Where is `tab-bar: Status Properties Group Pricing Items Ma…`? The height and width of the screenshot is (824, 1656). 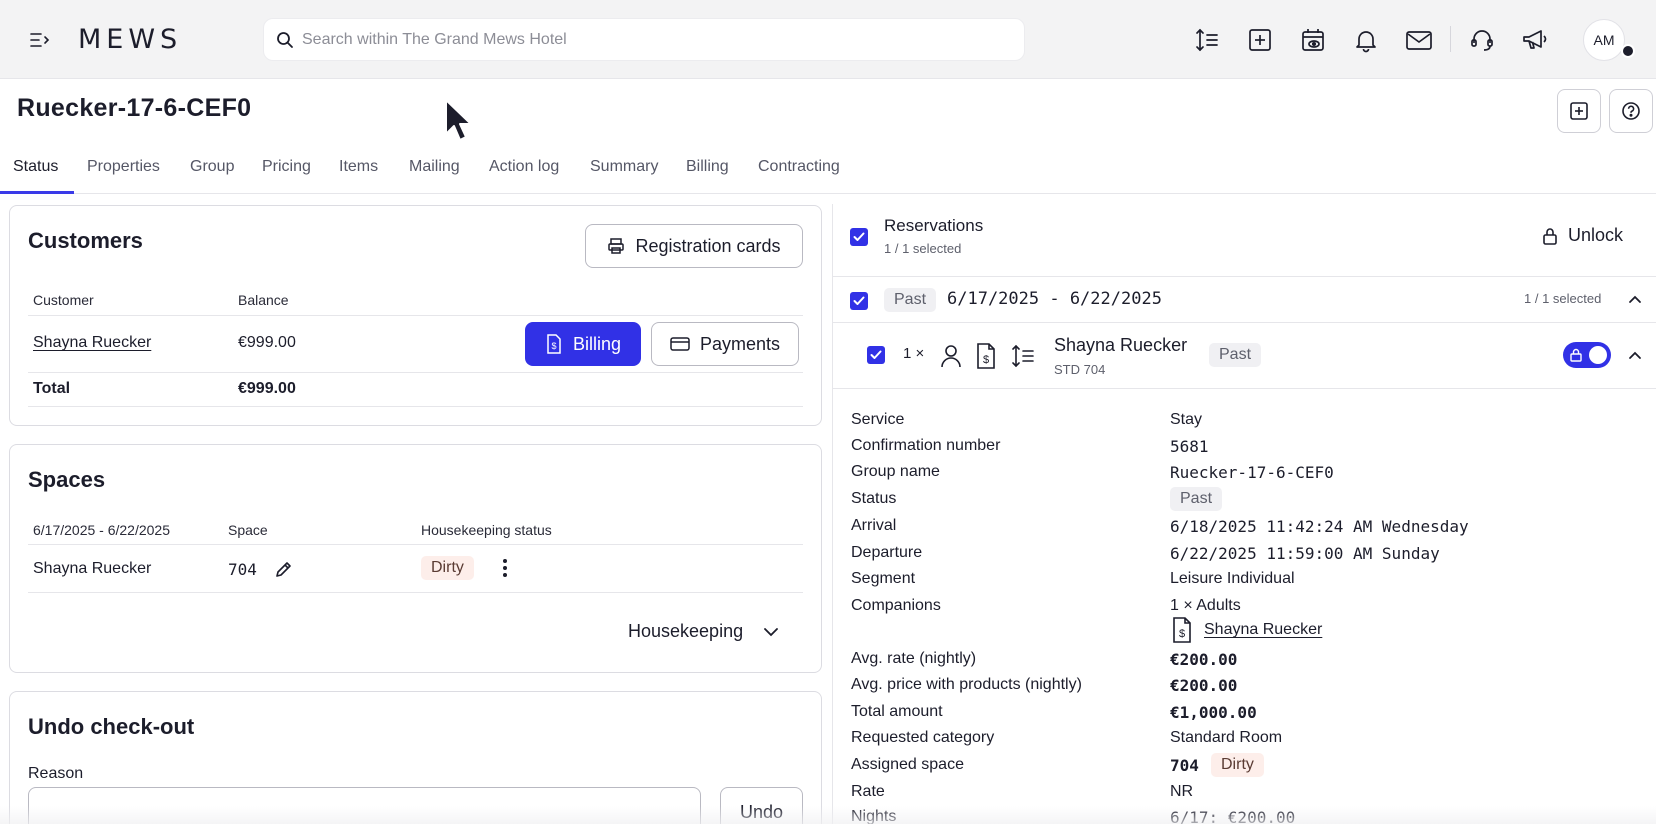
tab-bar: Status Properties Group Pricing Items Ma… is located at coordinates (828, 173).